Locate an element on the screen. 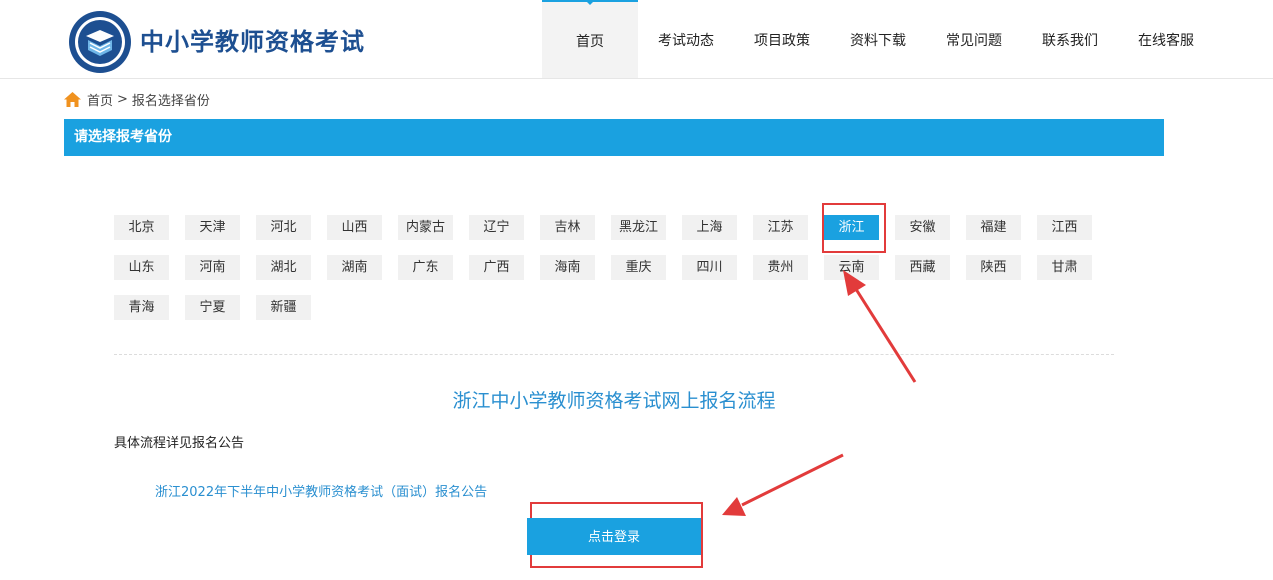 The width and height of the screenshot is (1273, 580). province-button: 山西 is located at coordinates (354, 227).